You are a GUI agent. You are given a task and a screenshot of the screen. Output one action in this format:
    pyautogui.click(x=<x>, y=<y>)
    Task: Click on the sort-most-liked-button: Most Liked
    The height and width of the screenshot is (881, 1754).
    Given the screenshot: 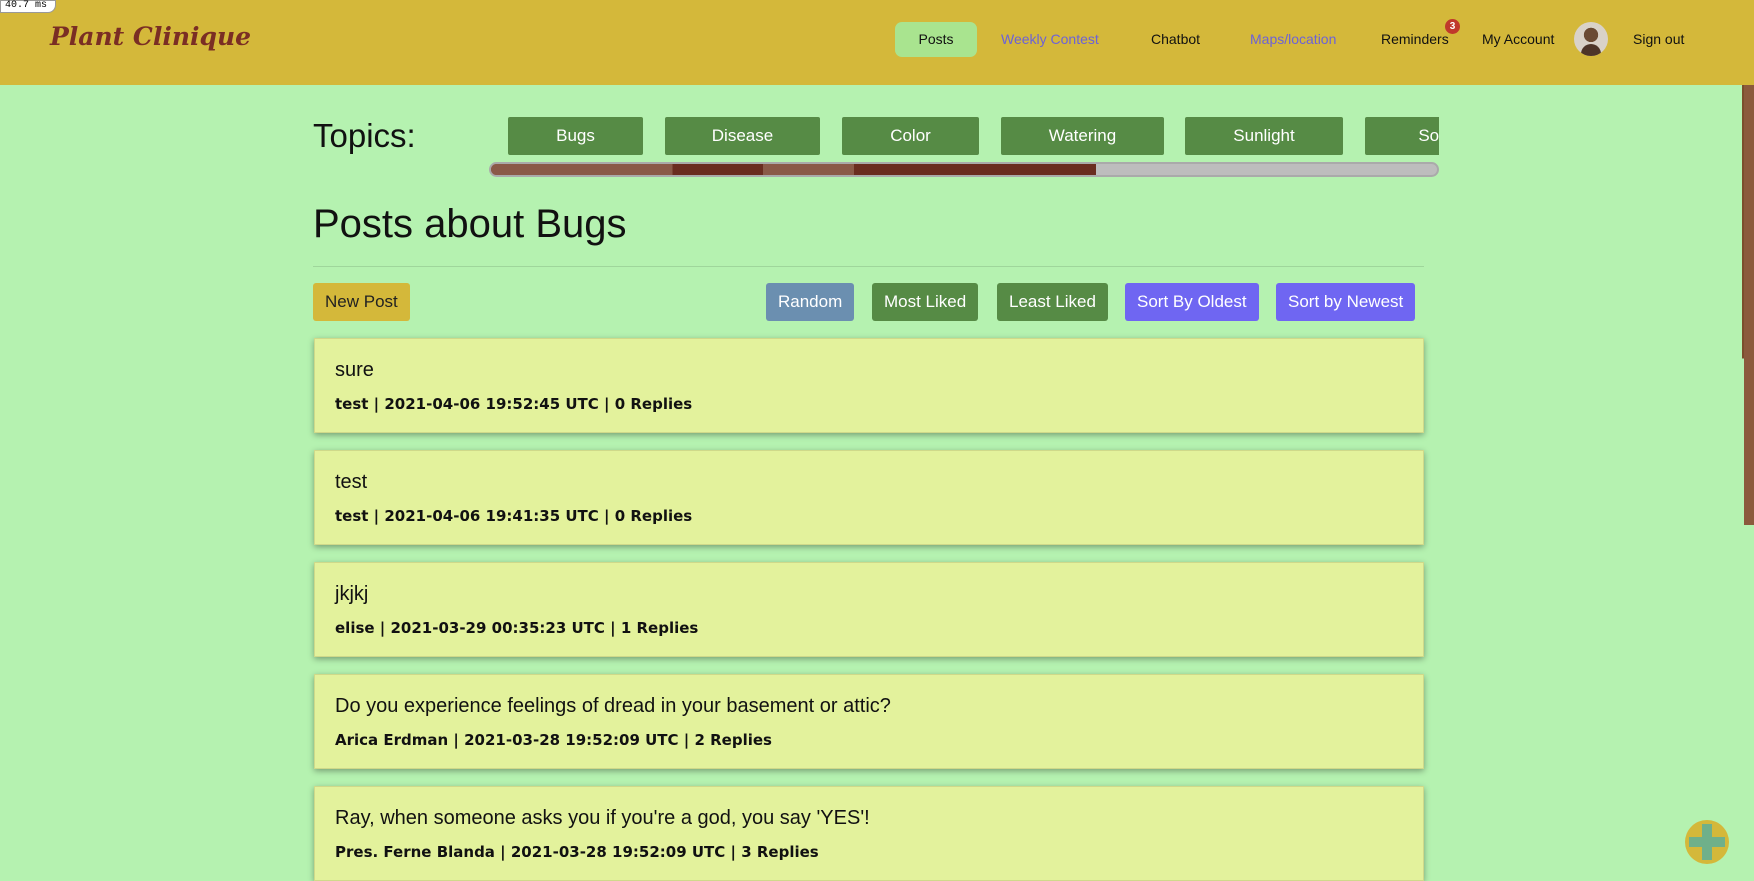 What is the action you would take?
    pyautogui.click(x=925, y=302)
    